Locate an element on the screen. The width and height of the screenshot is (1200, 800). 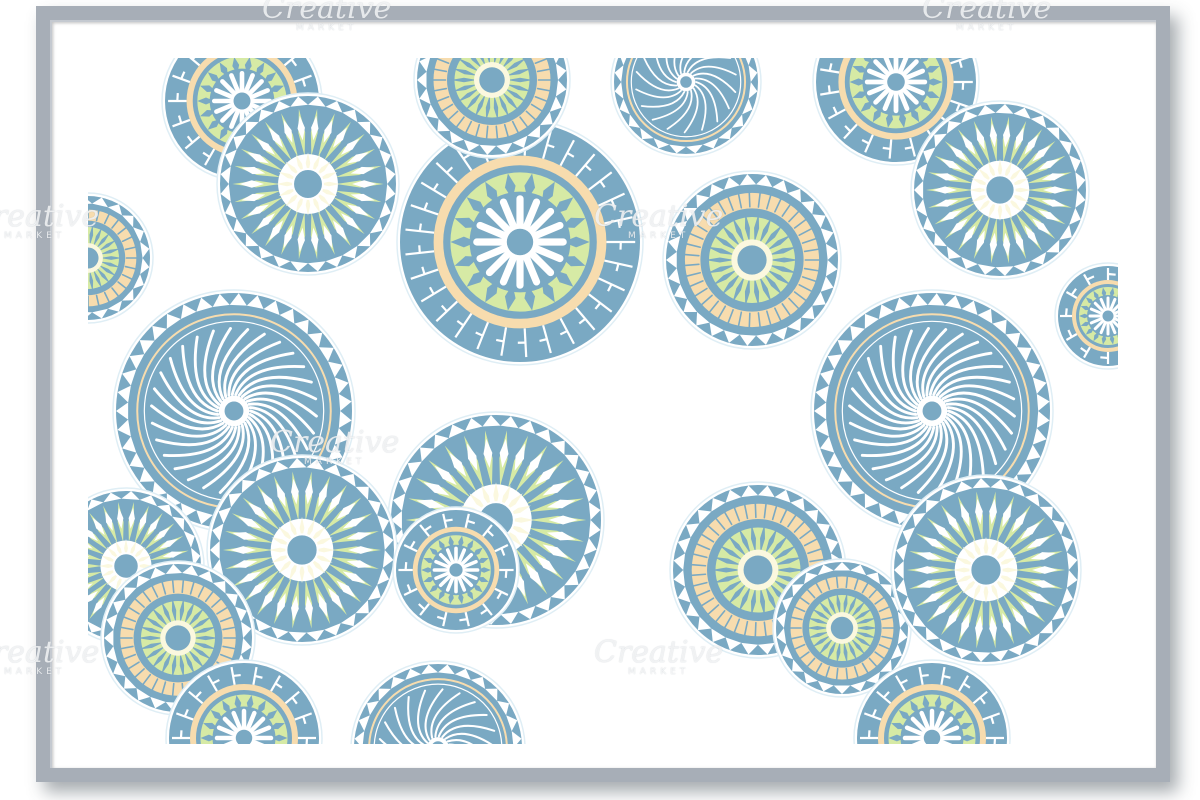
watermark-mid: Creative MARKET is located at coordinates (335, 446).